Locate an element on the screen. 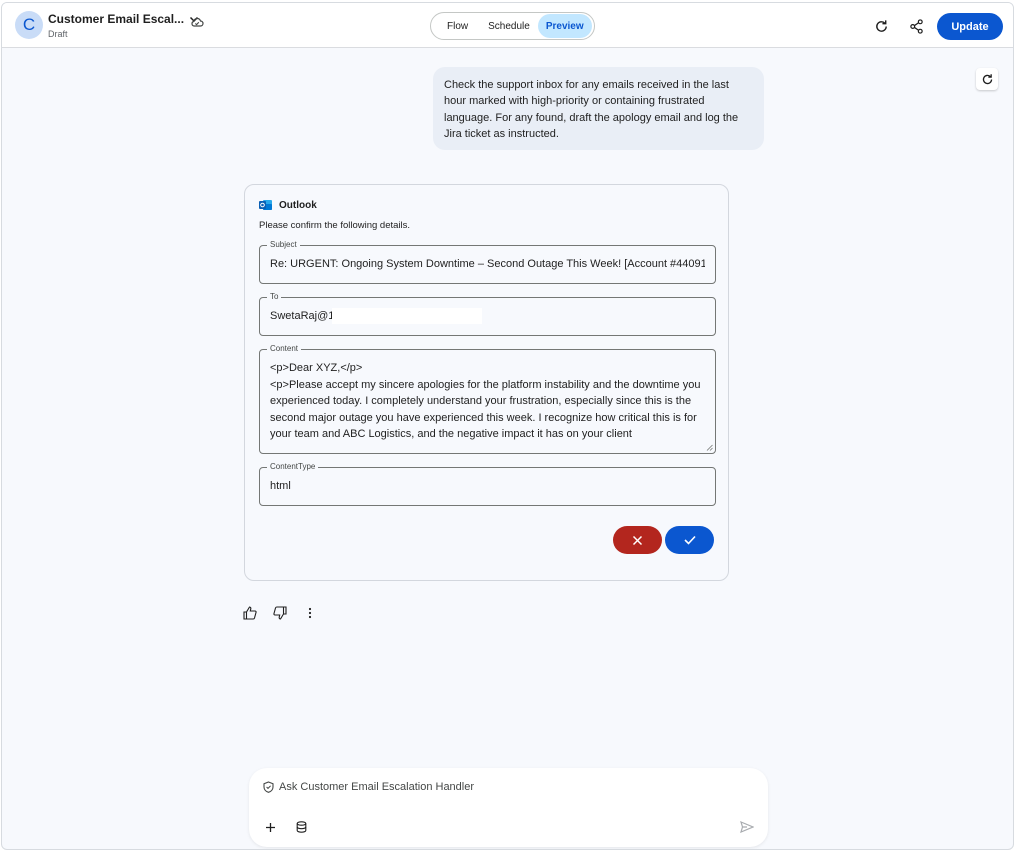 Image resolution: width=1024 pixels, height=862 pixels. composer-input: Ask Customer Email Escalation Handler is located at coordinates (368, 787).